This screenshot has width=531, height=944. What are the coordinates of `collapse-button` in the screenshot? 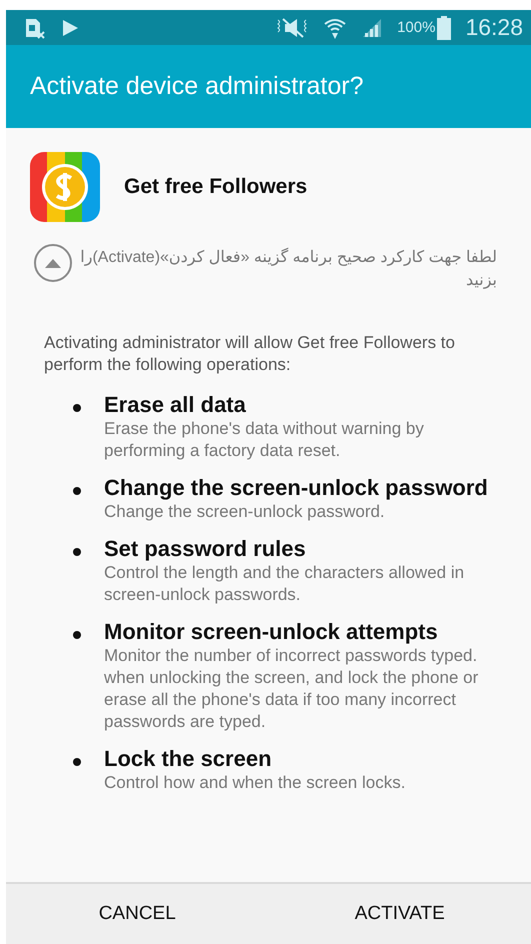 It's located at (53, 263).